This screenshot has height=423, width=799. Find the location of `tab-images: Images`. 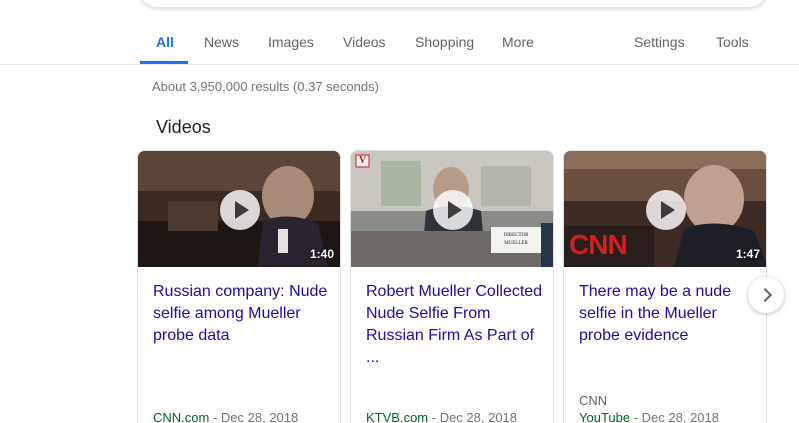

tab-images: Images is located at coordinates (291, 42).